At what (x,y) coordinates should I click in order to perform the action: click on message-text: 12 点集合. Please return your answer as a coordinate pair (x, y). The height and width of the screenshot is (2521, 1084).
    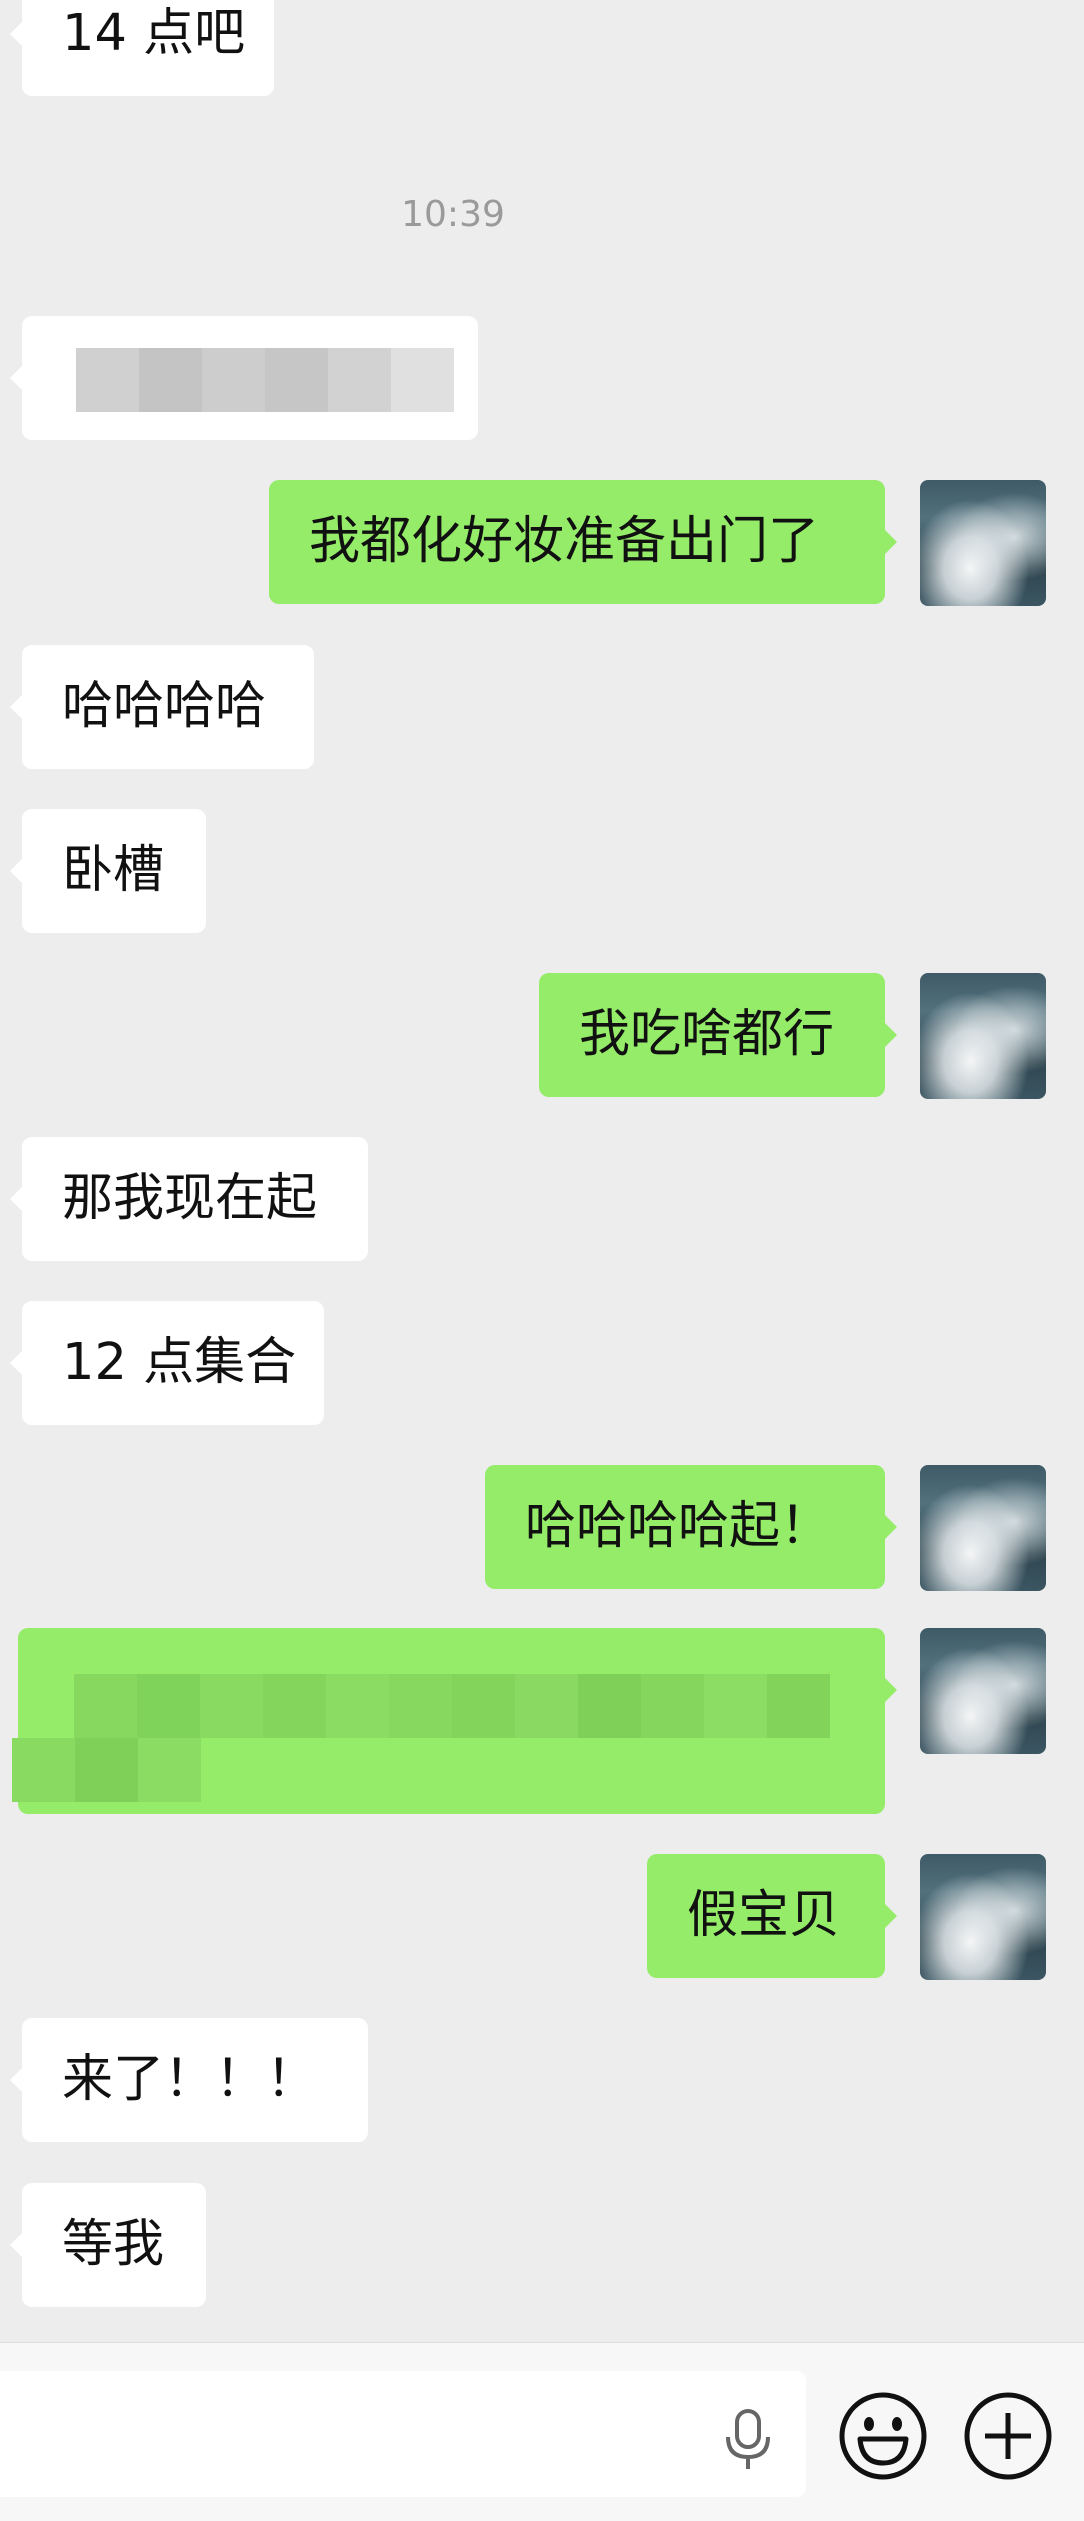
    Looking at the image, I should click on (179, 1362).